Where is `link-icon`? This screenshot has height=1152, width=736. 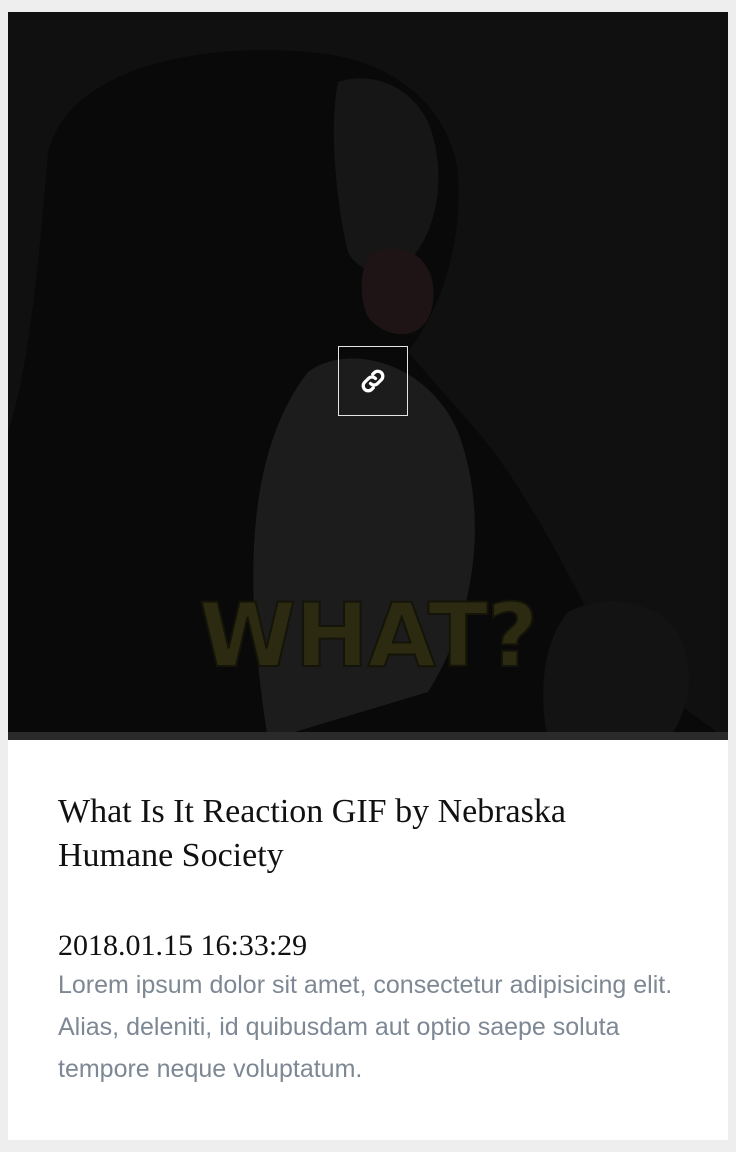
link-icon is located at coordinates (373, 381).